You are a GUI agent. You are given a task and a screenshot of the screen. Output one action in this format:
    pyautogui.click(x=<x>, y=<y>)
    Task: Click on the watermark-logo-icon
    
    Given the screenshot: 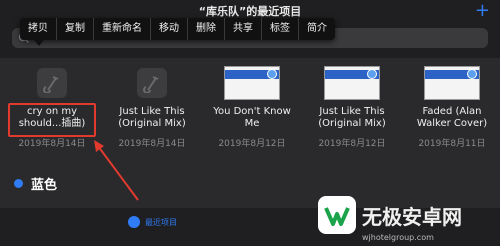 What is the action you would take?
    pyautogui.click(x=337, y=215)
    